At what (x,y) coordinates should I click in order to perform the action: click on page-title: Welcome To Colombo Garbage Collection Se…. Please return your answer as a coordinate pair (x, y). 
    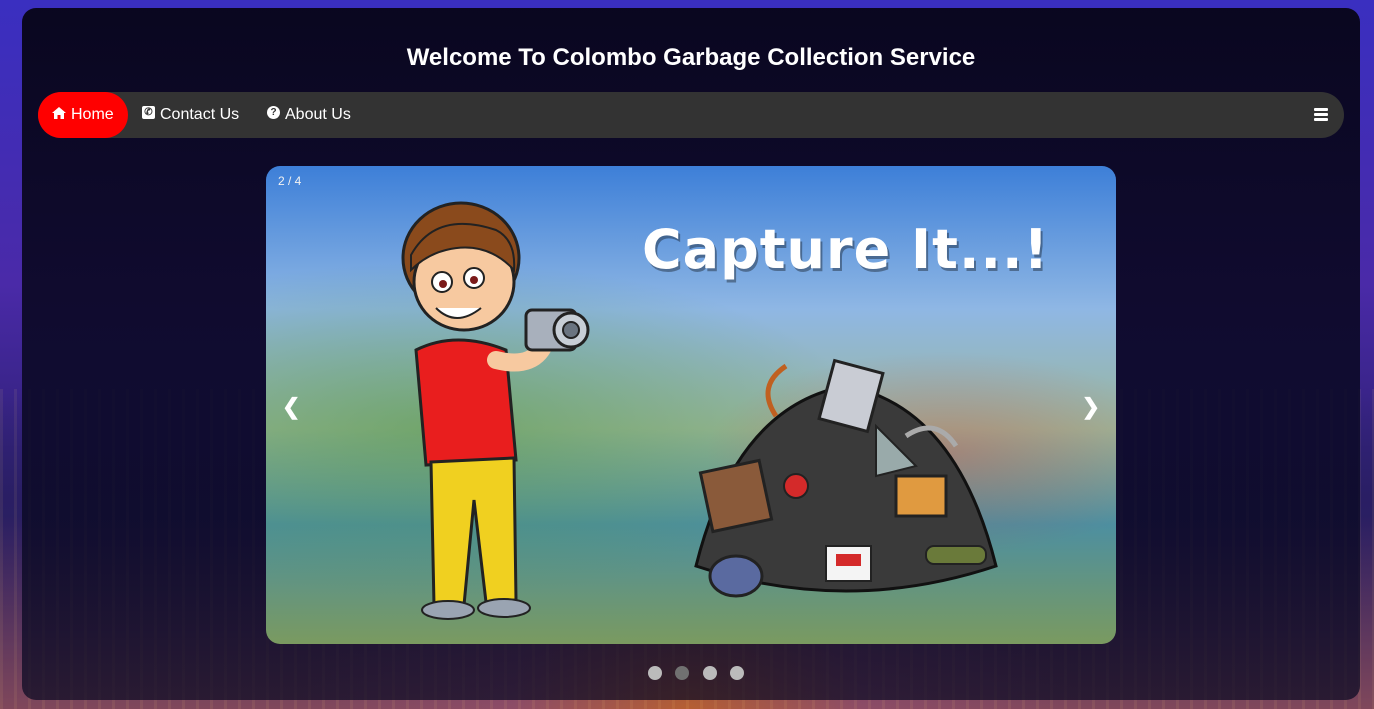
    Looking at the image, I should click on (691, 57).